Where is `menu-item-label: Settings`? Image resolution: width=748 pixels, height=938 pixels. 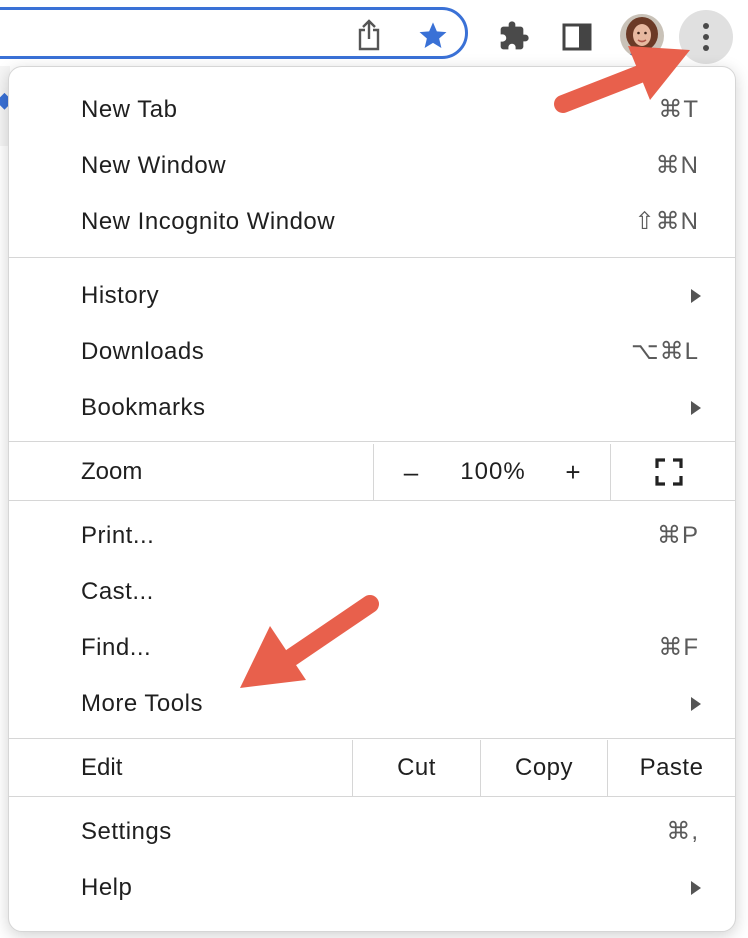
menu-item-label: Settings is located at coordinates (126, 831).